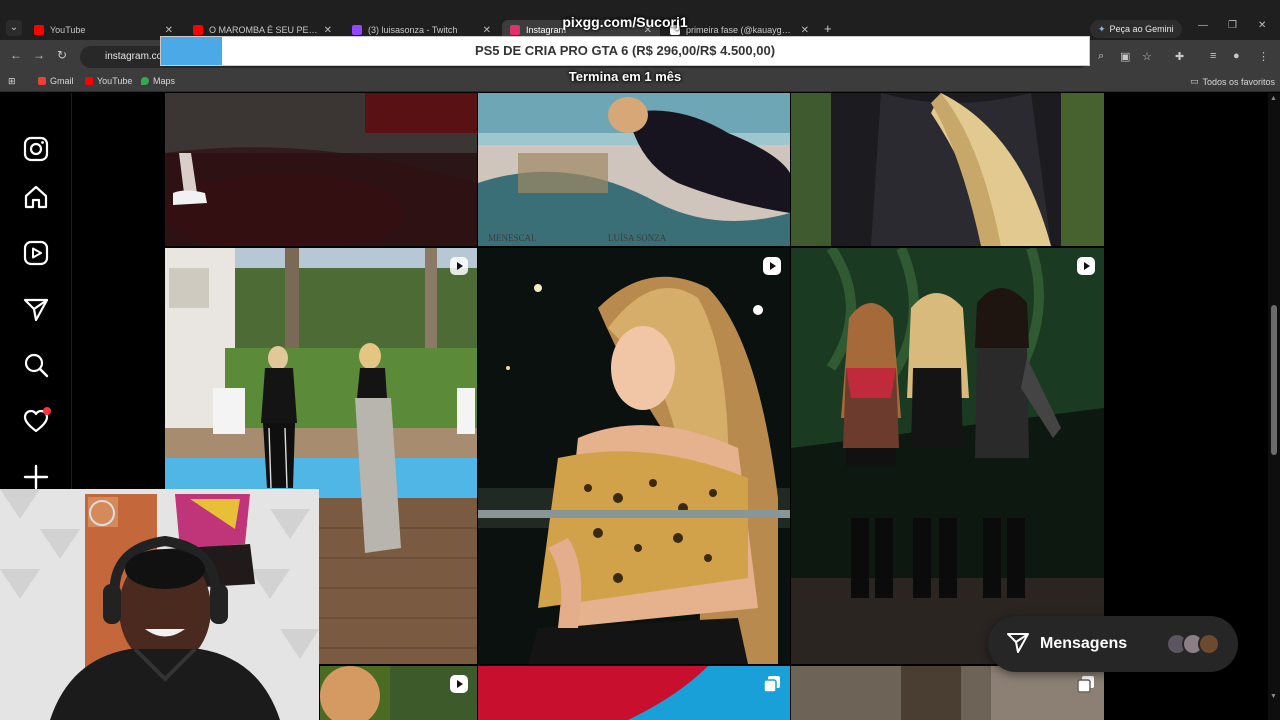 The height and width of the screenshot is (720, 1280). What do you see at coordinates (68, 30) in the screenshot?
I see `tab-title: YouTube` at bounding box center [68, 30].